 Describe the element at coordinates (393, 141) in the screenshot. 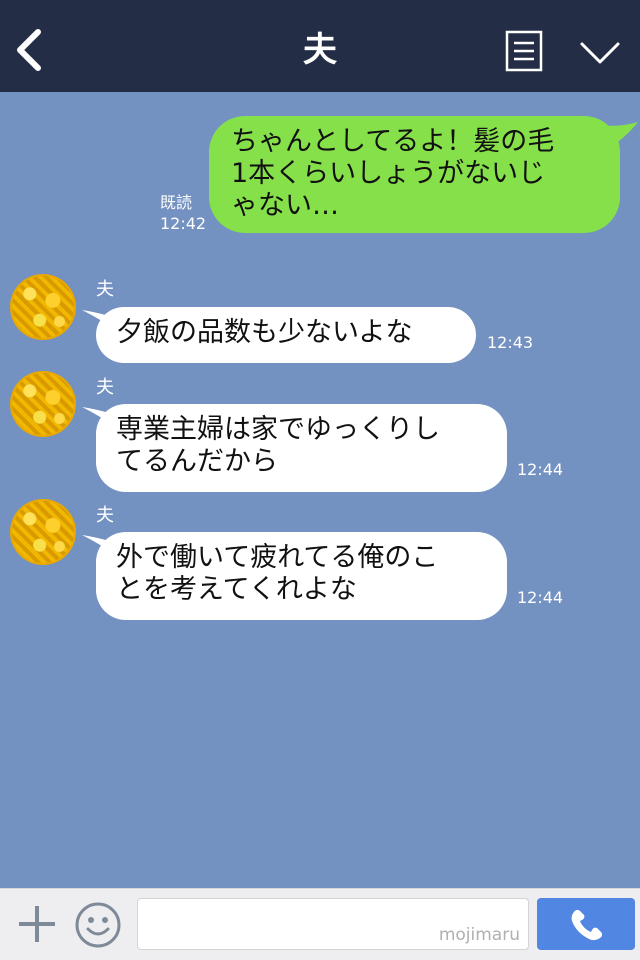

I see `message-line: ちゃんとしてるよ！髪の毛` at that location.